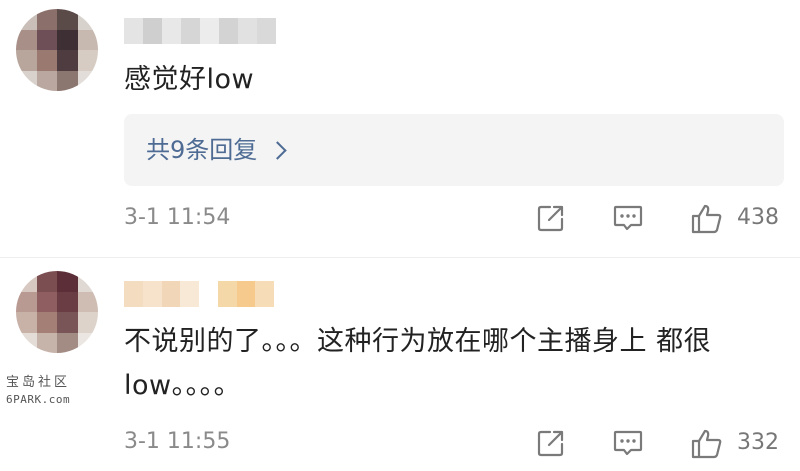 This screenshot has width=800, height=471. What do you see at coordinates (177, 217) in the screenshot?
I see `comment-timestamp: 3-1 11:54` at bounding box center [177, 217].